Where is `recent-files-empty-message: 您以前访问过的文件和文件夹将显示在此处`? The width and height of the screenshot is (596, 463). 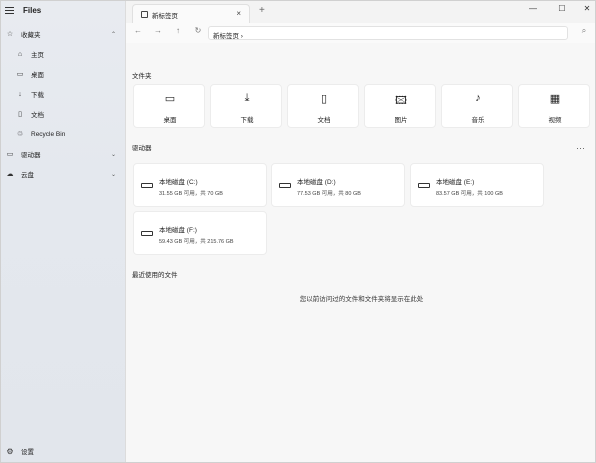 recent-files-empty-message: 您以前访问过的文件和文件夹将显示在此处 is located at coordinates (361, 299).